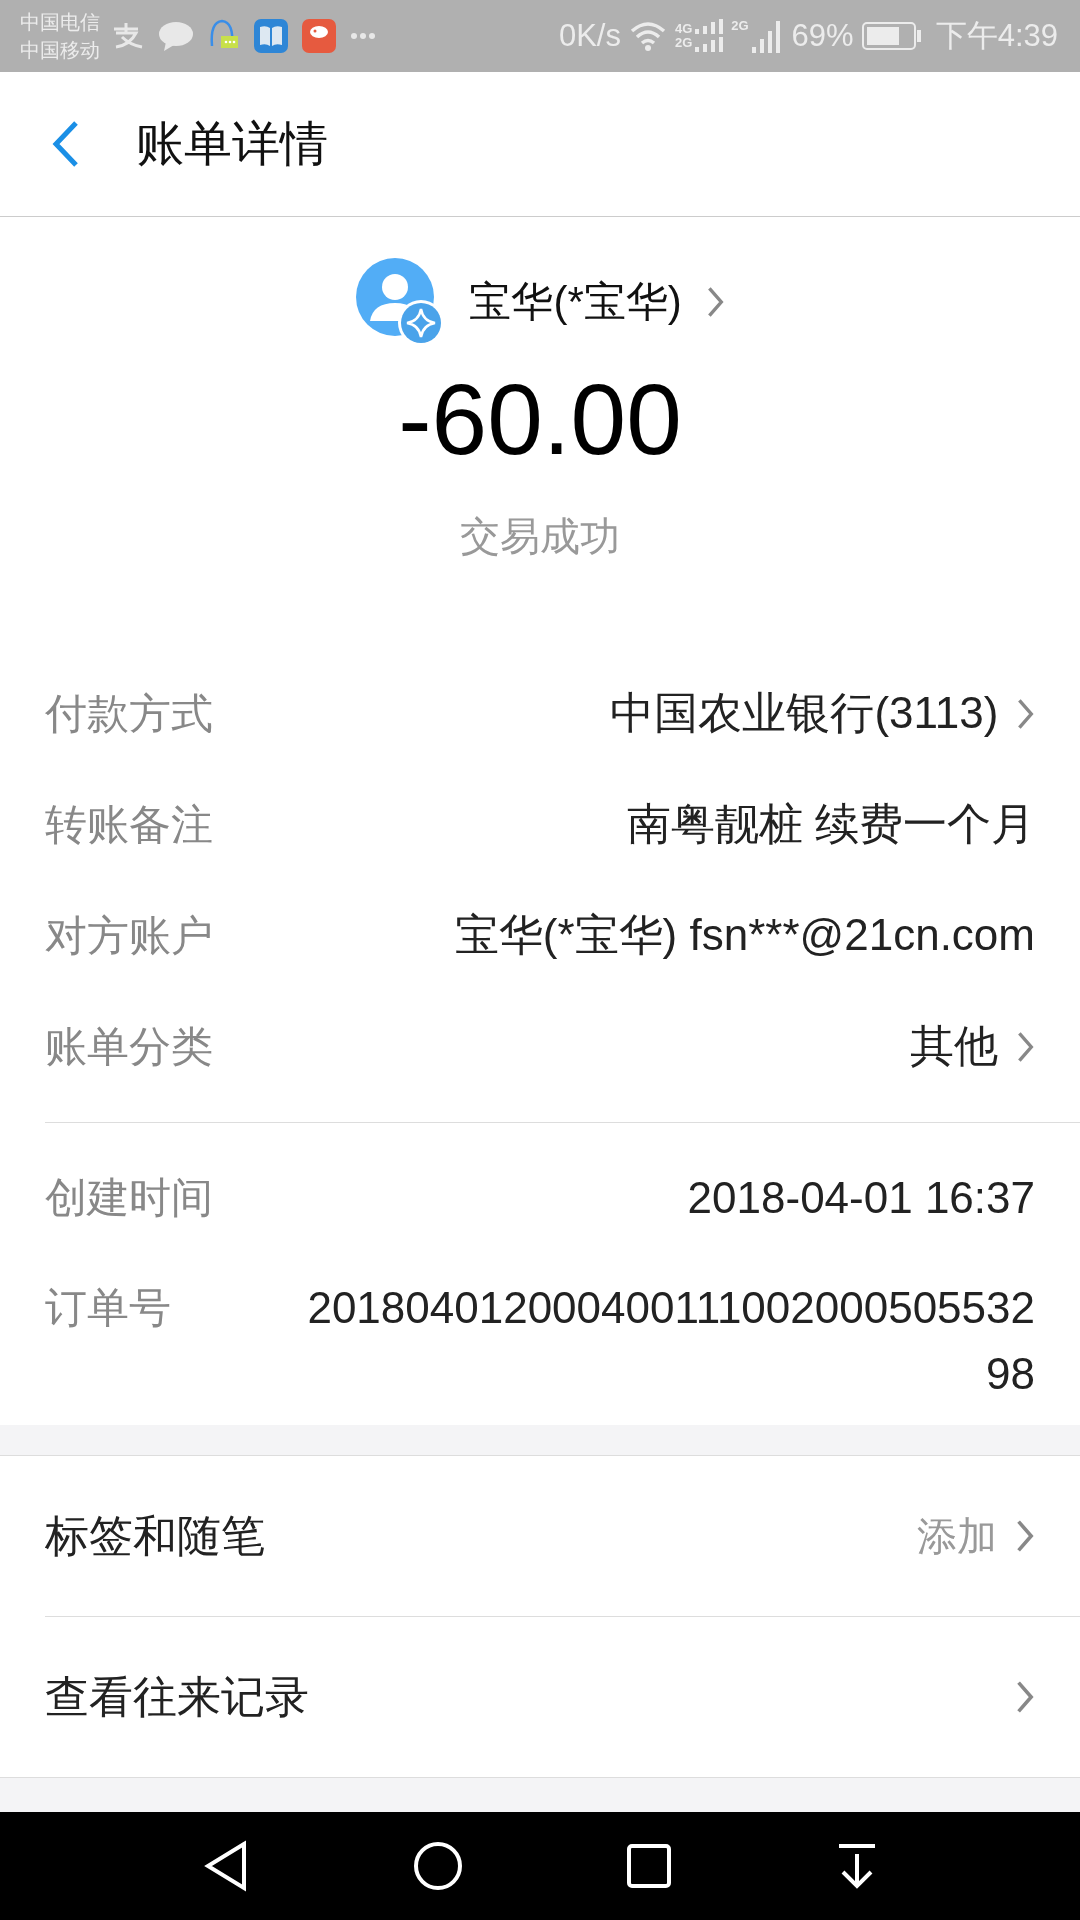 The image size is (1080, 1920). Describe the element at coordinates (891, 36) in the screenshot. I see `battery-icon` at that location.